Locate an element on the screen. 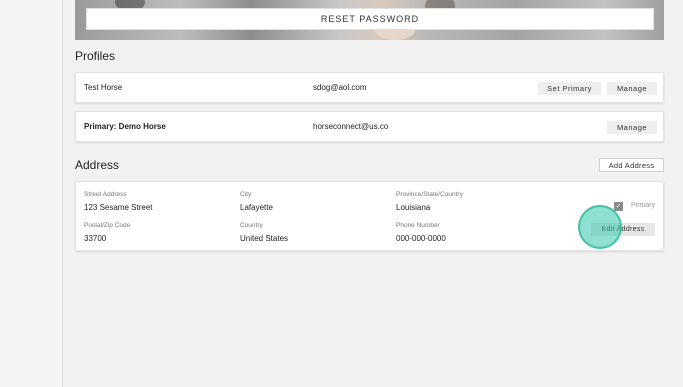 The width and height of the screenshot is (683, 387). hero-image: RESET PASSWORD is located at coordinates (369, 20).